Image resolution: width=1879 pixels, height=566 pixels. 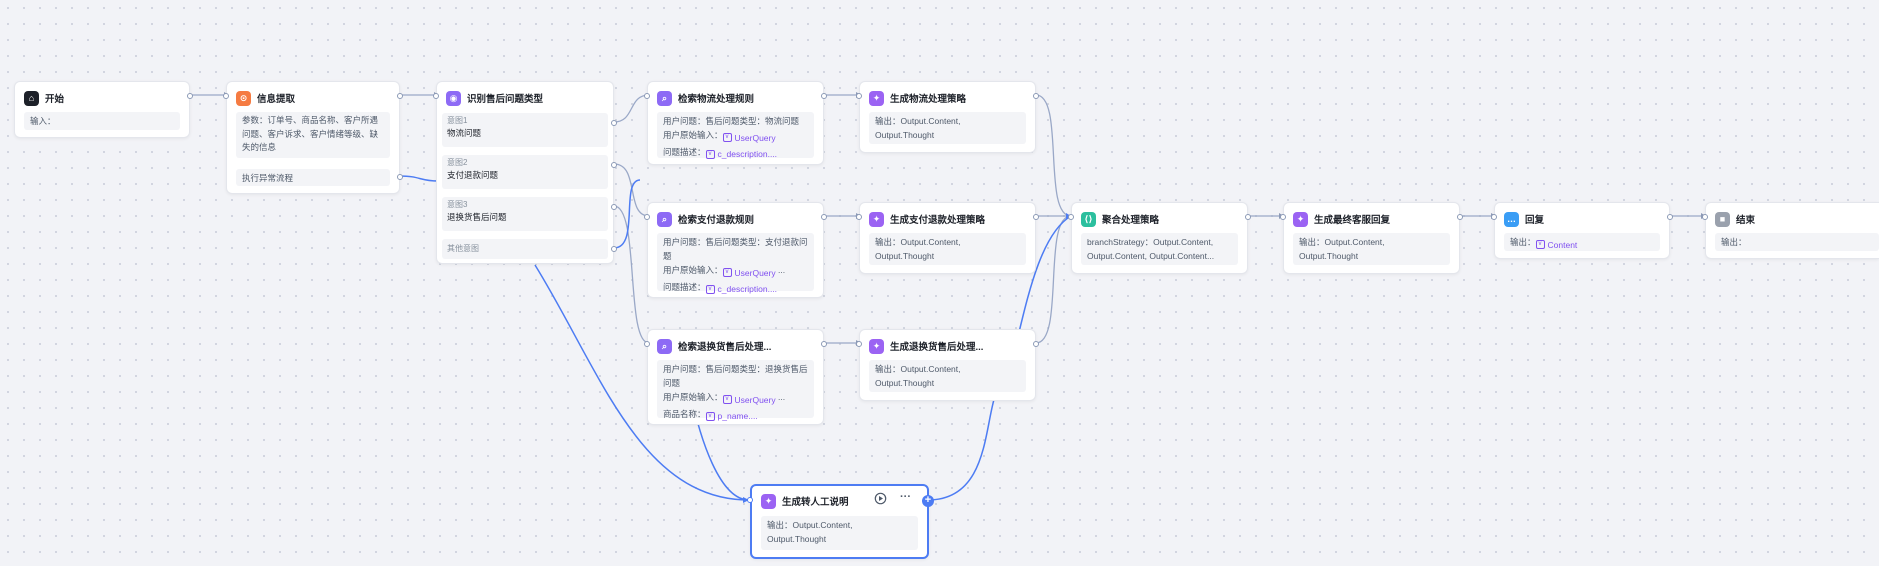 What do you see at coordinates (400, 177) in the screenshot?
I see `exception-port` at bounding box center [400, 177].